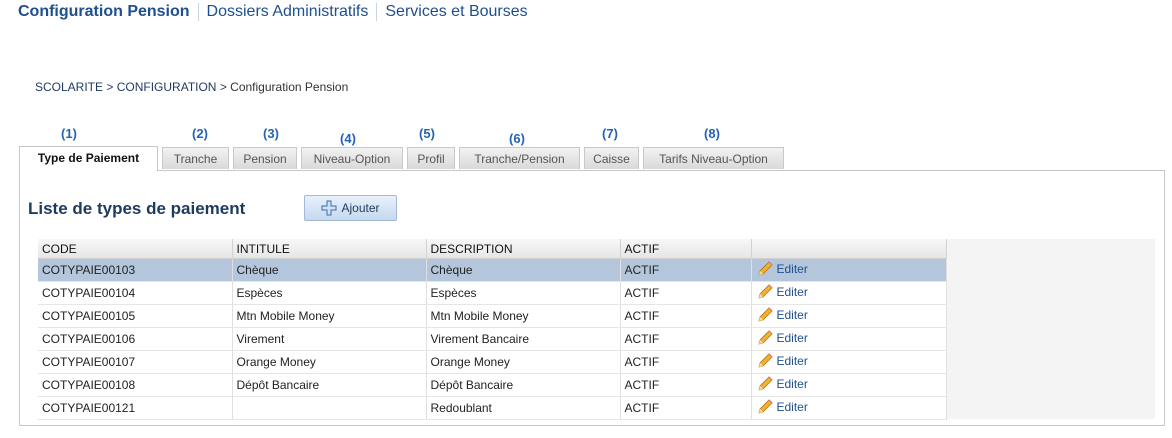 The height and width of the screenshot is (438, 1172). I want to click on cell-description: Virement Bancaire, so click(523, 339).